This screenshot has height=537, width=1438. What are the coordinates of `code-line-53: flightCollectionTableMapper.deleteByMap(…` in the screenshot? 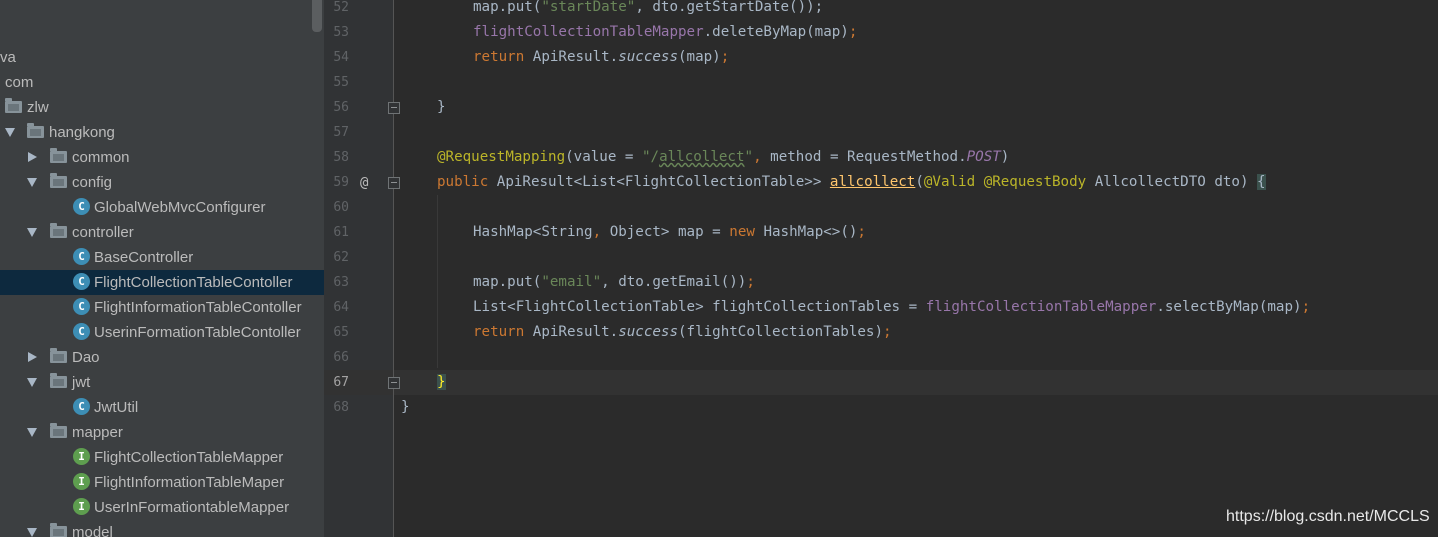 It's located at (665, 32).